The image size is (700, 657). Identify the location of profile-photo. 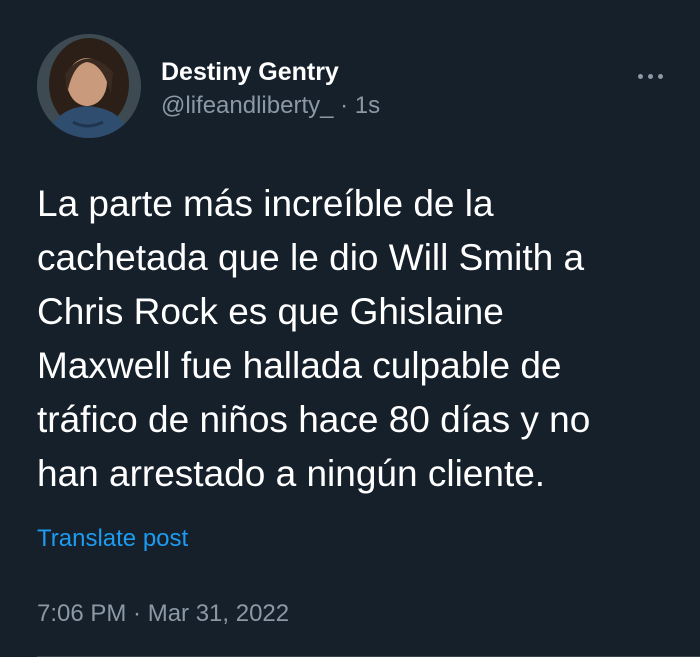
(89, 86).